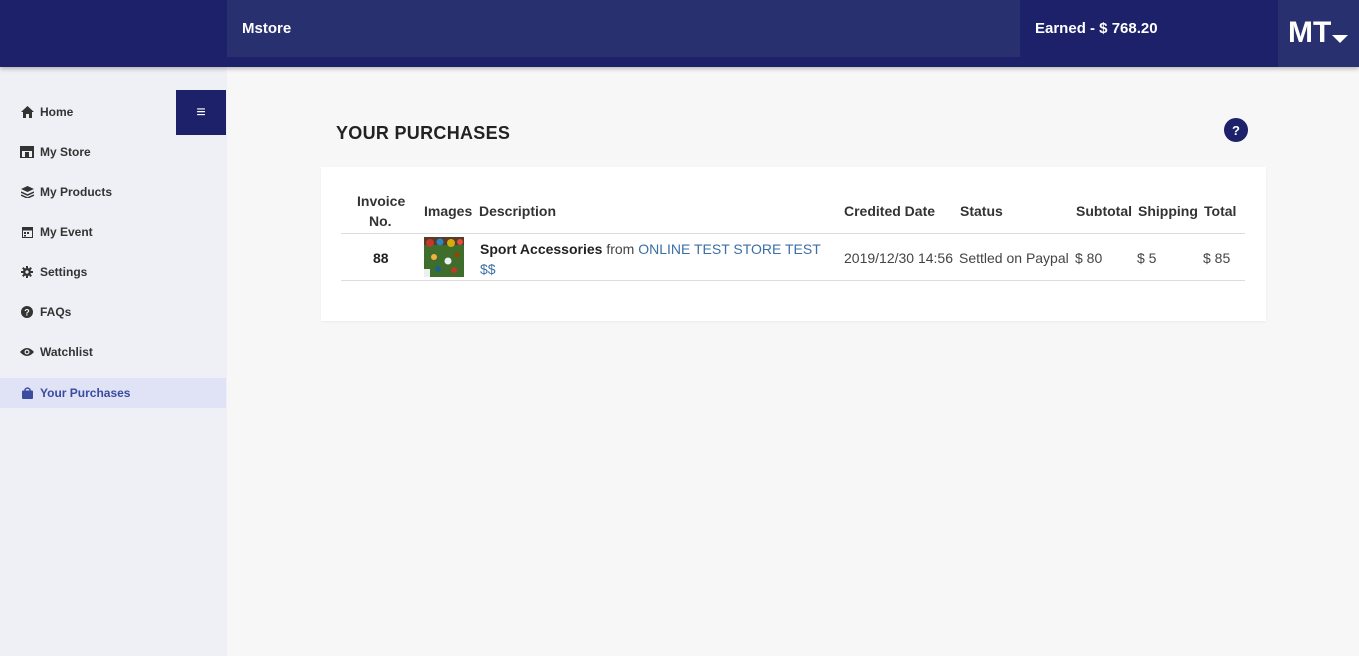 This screenshot has height=656, width=1359. I want to click on page-title: YOUR PURCHASES, so click(423, 133).